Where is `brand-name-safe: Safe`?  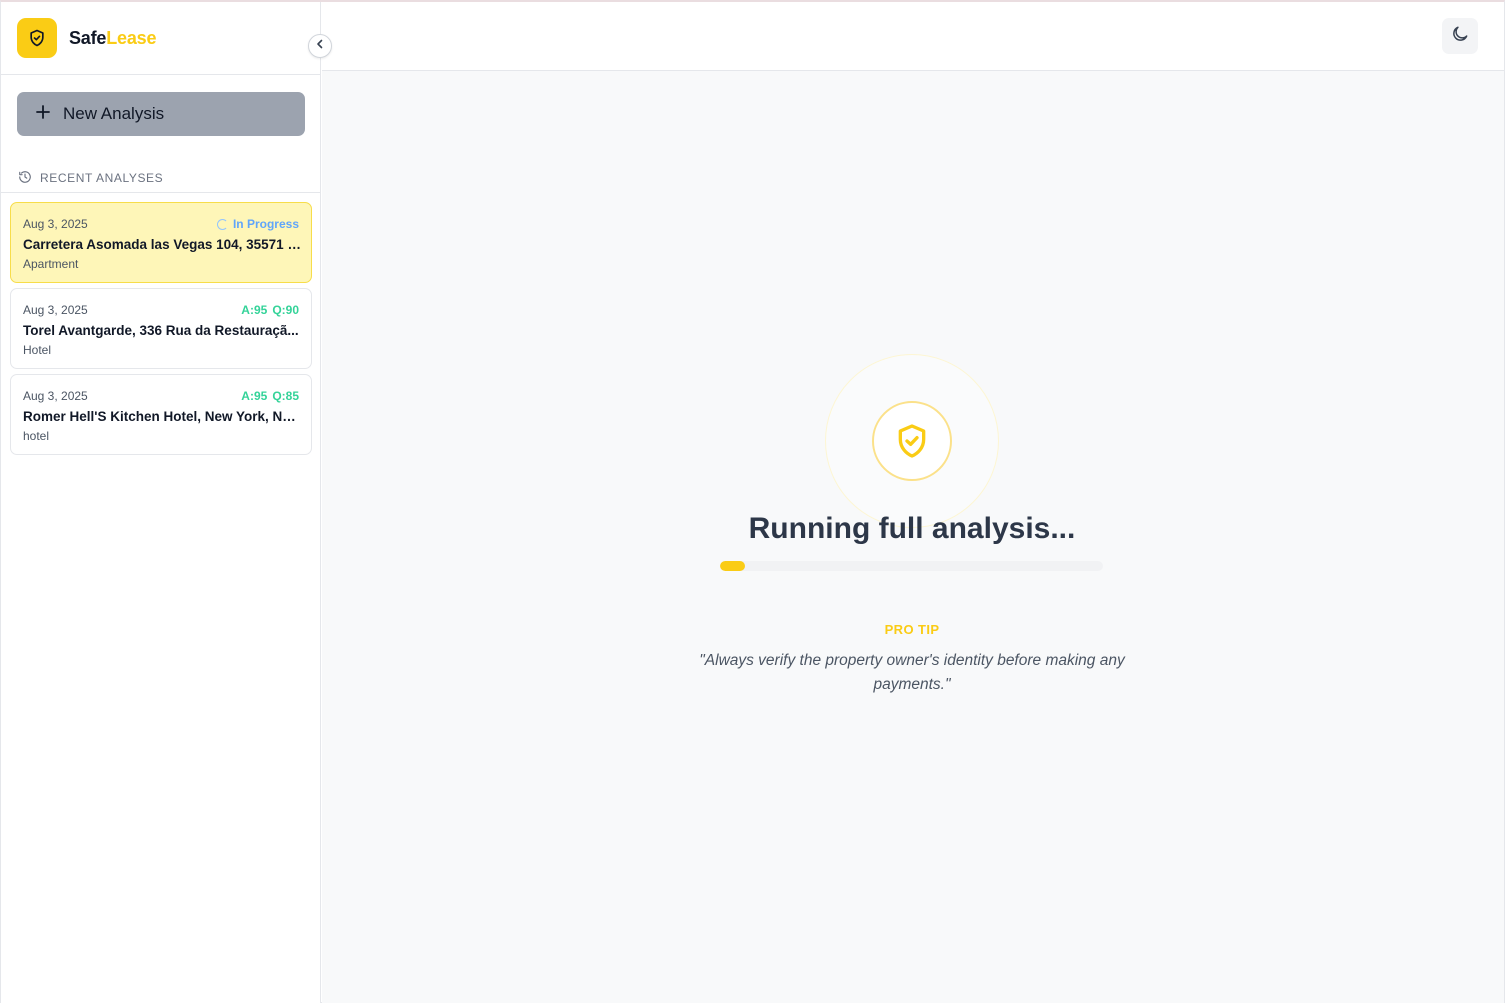
brand-name-safe: Safe is located at coordinates (88, 38).